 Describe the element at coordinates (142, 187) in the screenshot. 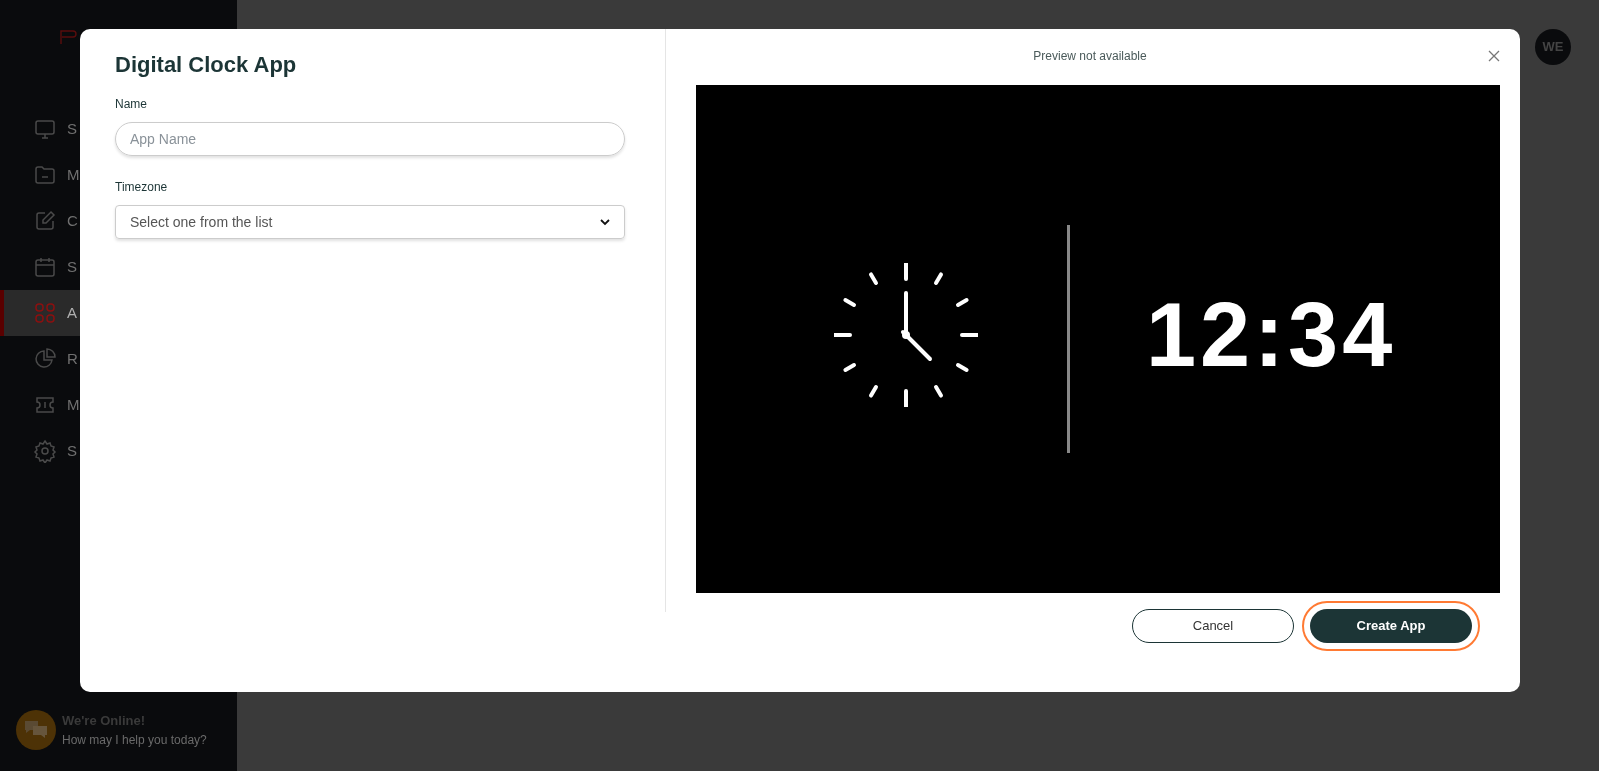

I see `field-label: Timezone` at that location.